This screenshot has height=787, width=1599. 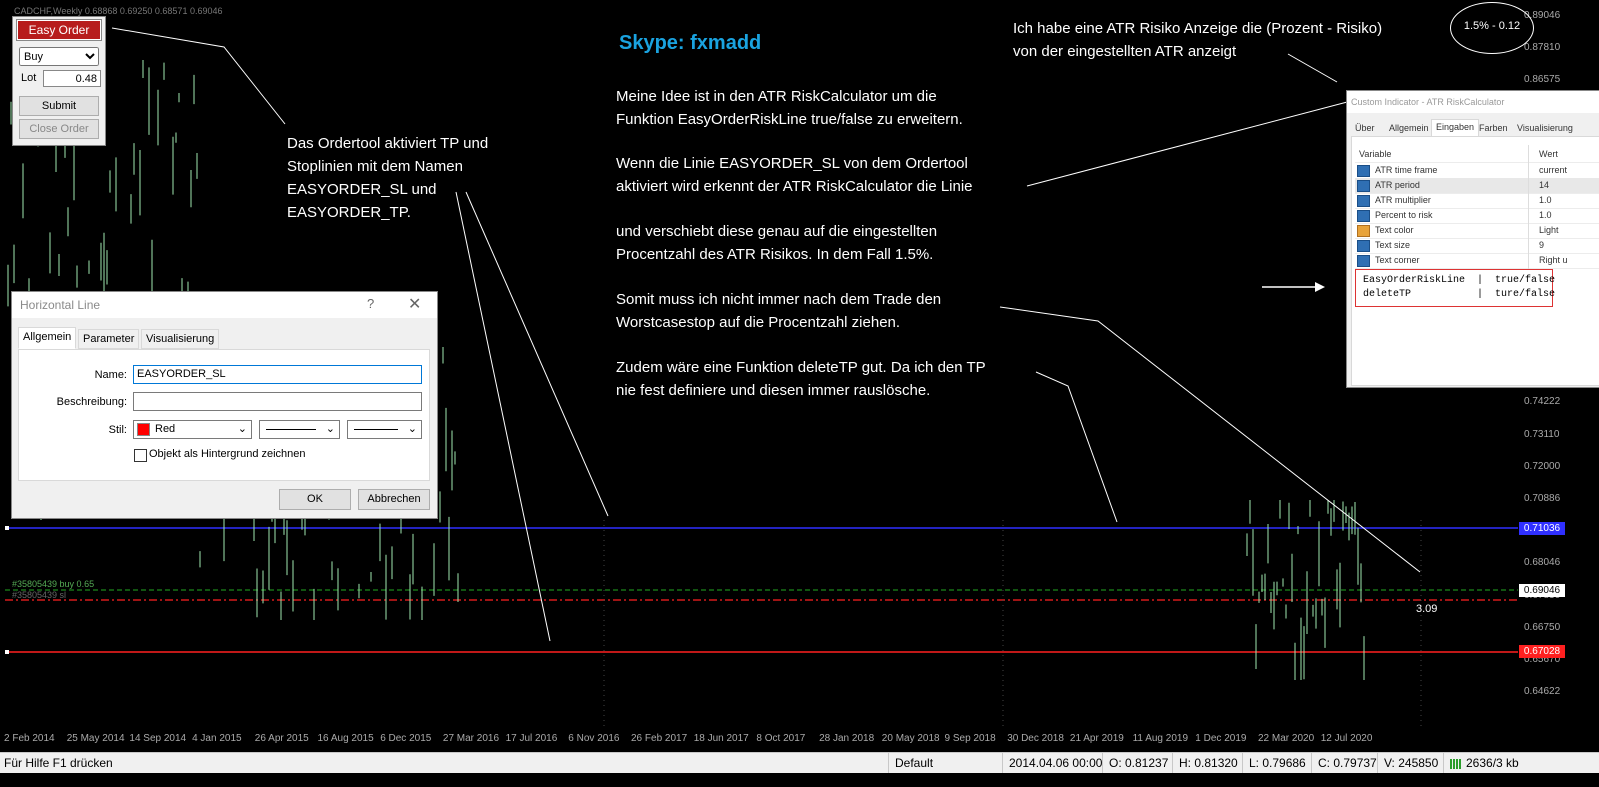 What do you see at coordinates (594, 738) in the screenshot?
I see `date-axis-label: 6 Nov 2016` at bounding box center [594, 738].